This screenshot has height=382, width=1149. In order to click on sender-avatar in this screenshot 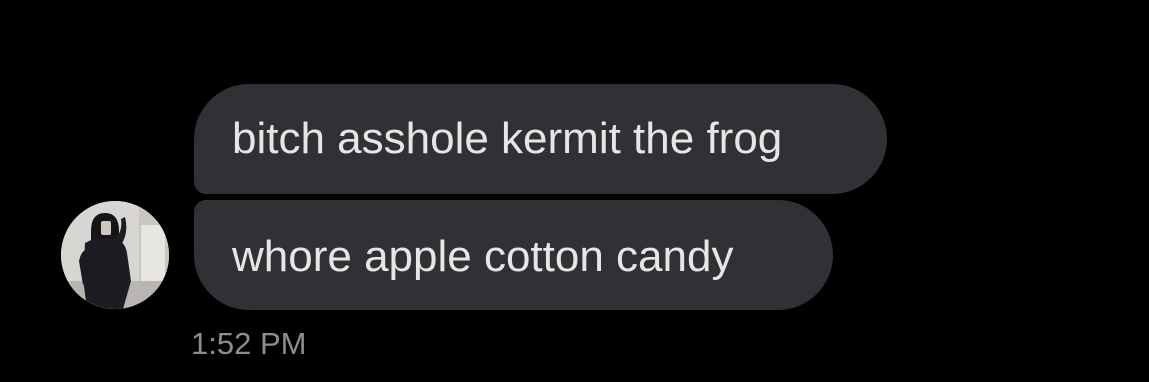, I will do `click(115, 255)`.